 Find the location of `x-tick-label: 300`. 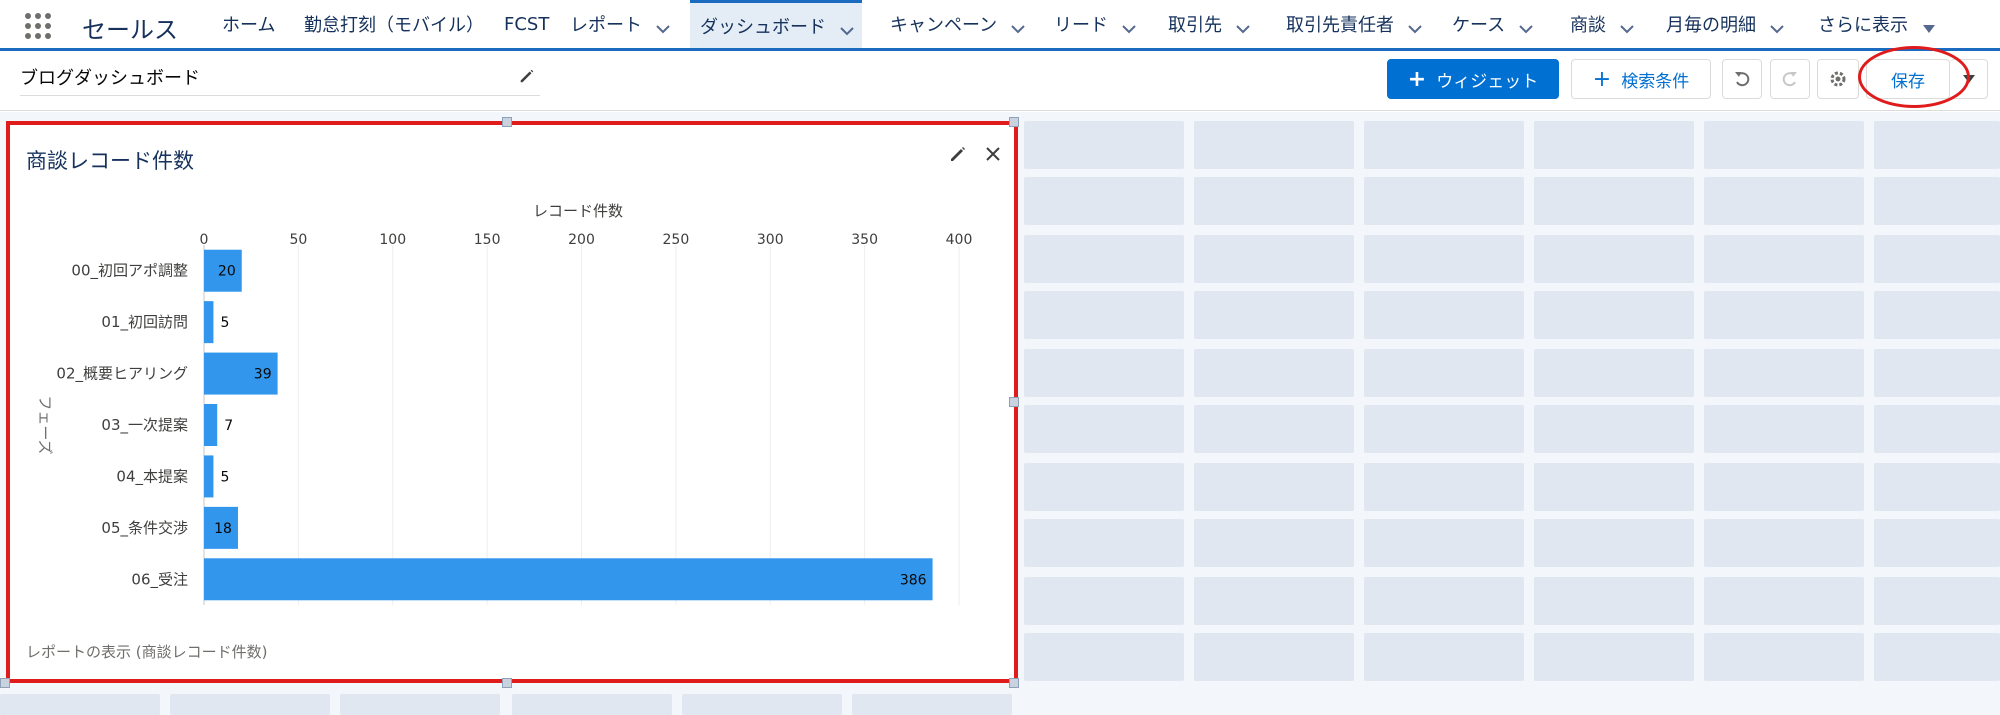

x-tick-label: 300 is located at coordinates (770, 240).